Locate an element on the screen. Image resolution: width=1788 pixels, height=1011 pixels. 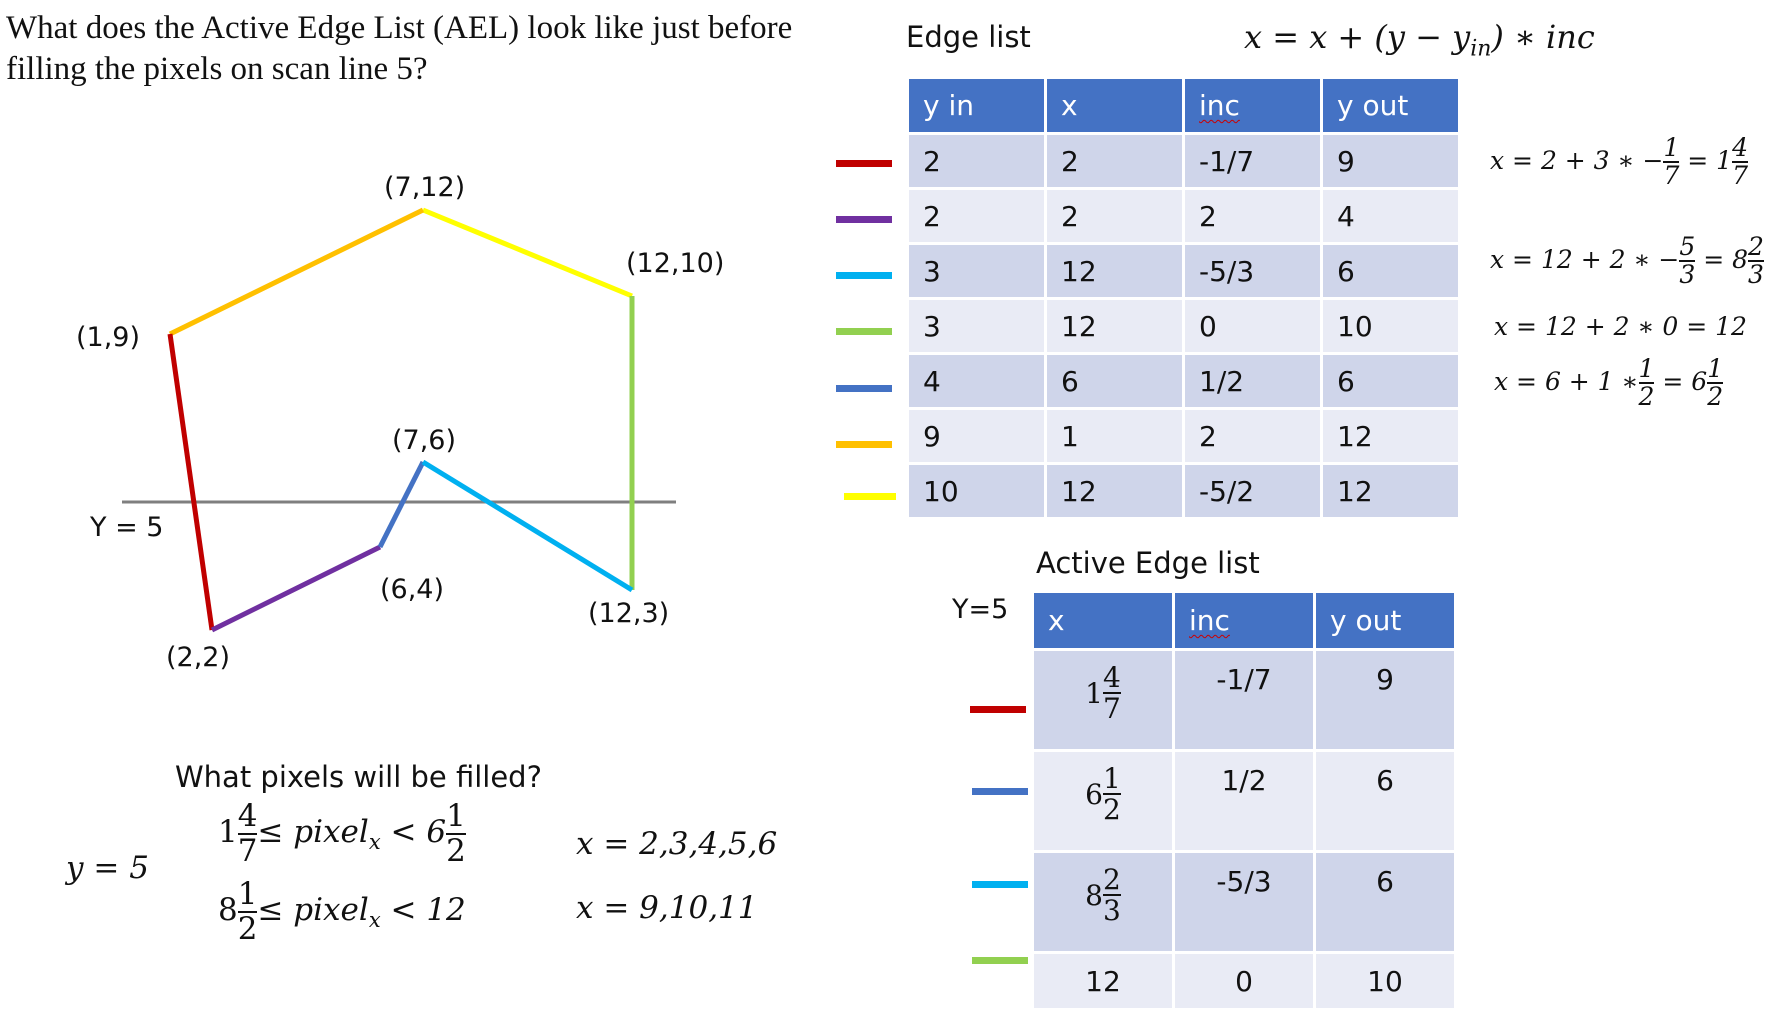
vertex-label: (12,10) is located at coordinates (675, 263).